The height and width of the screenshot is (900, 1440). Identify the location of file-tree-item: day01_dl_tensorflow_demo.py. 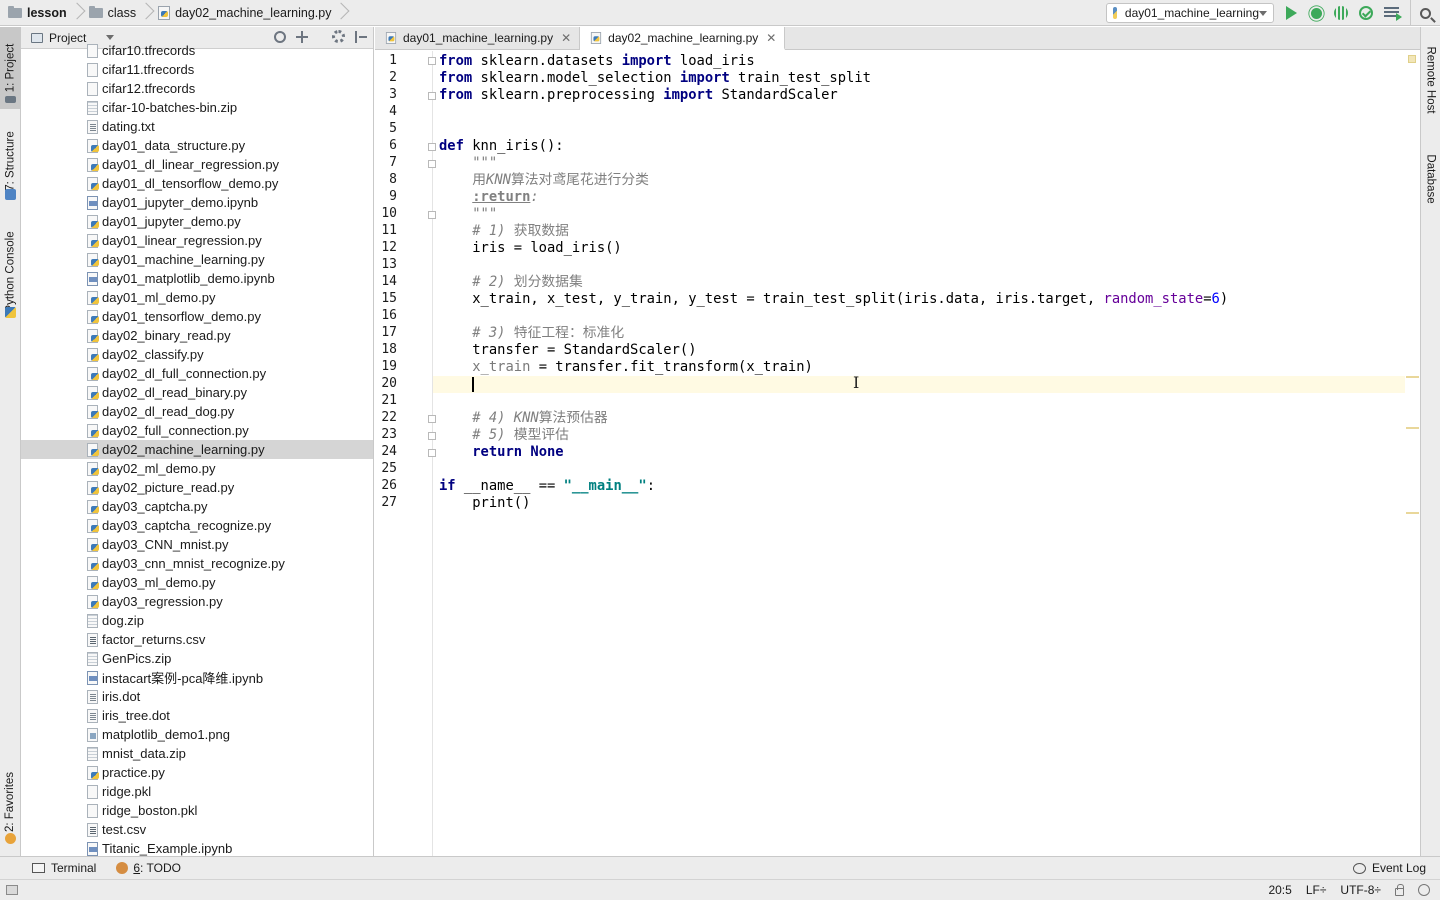
(197, 183).